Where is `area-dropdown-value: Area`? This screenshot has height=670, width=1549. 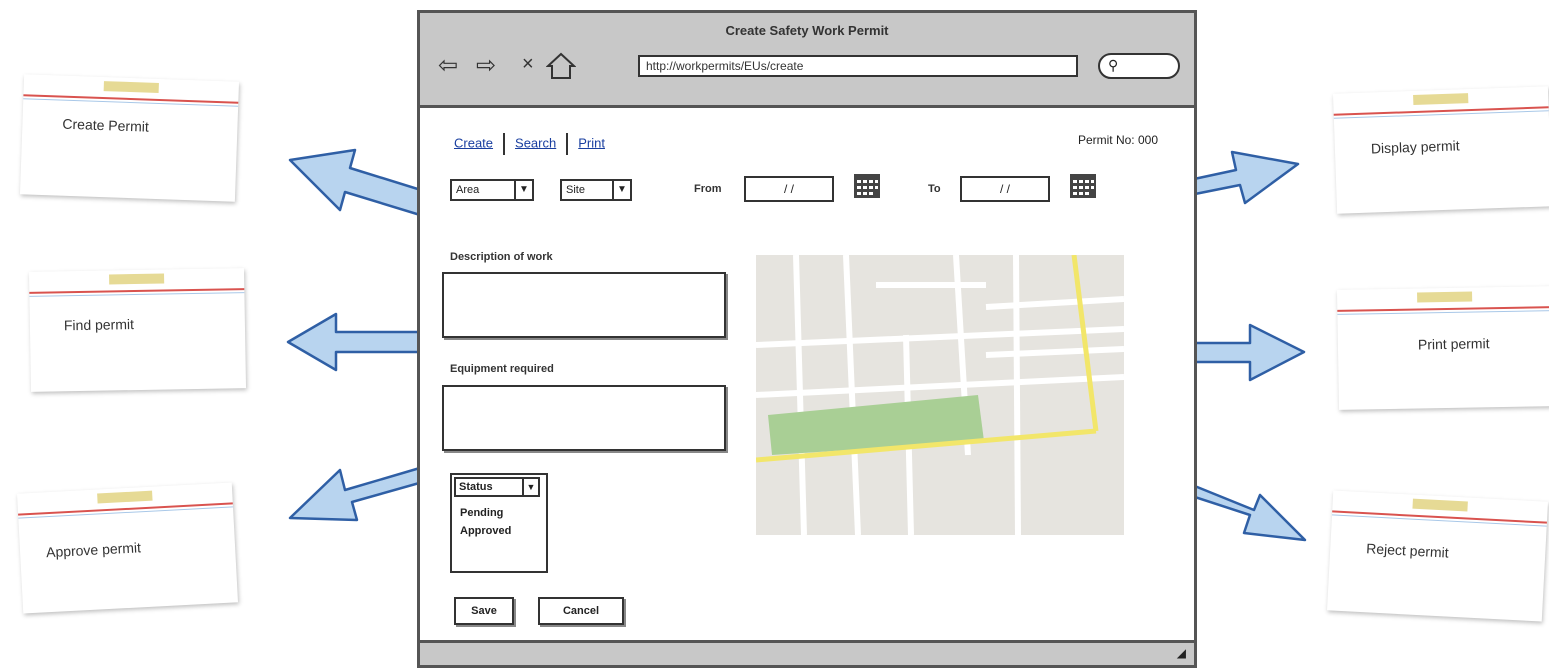 area-dropdown-value: Area is located at coordinates (468, 190).